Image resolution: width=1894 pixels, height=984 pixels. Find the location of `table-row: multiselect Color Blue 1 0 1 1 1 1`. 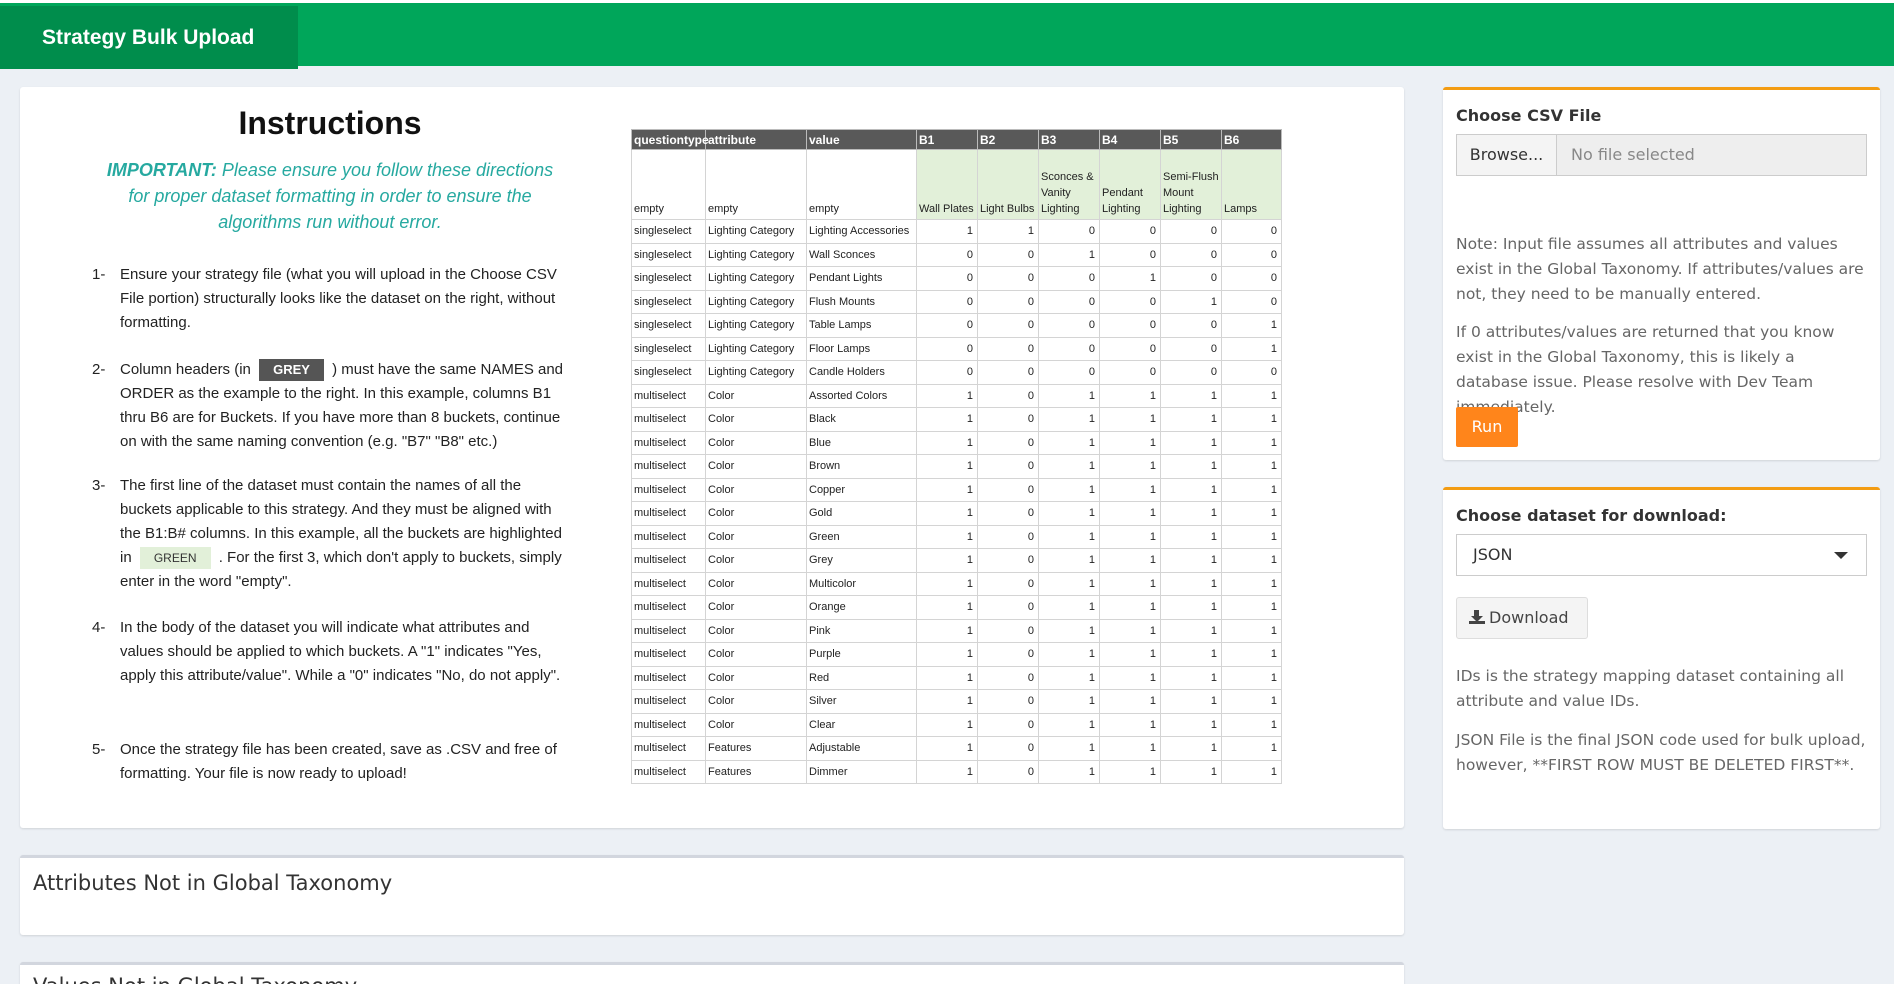

table-row: multiselect Color Blue 1 0 1 1 1 1 is located at coordinates (956, 442).